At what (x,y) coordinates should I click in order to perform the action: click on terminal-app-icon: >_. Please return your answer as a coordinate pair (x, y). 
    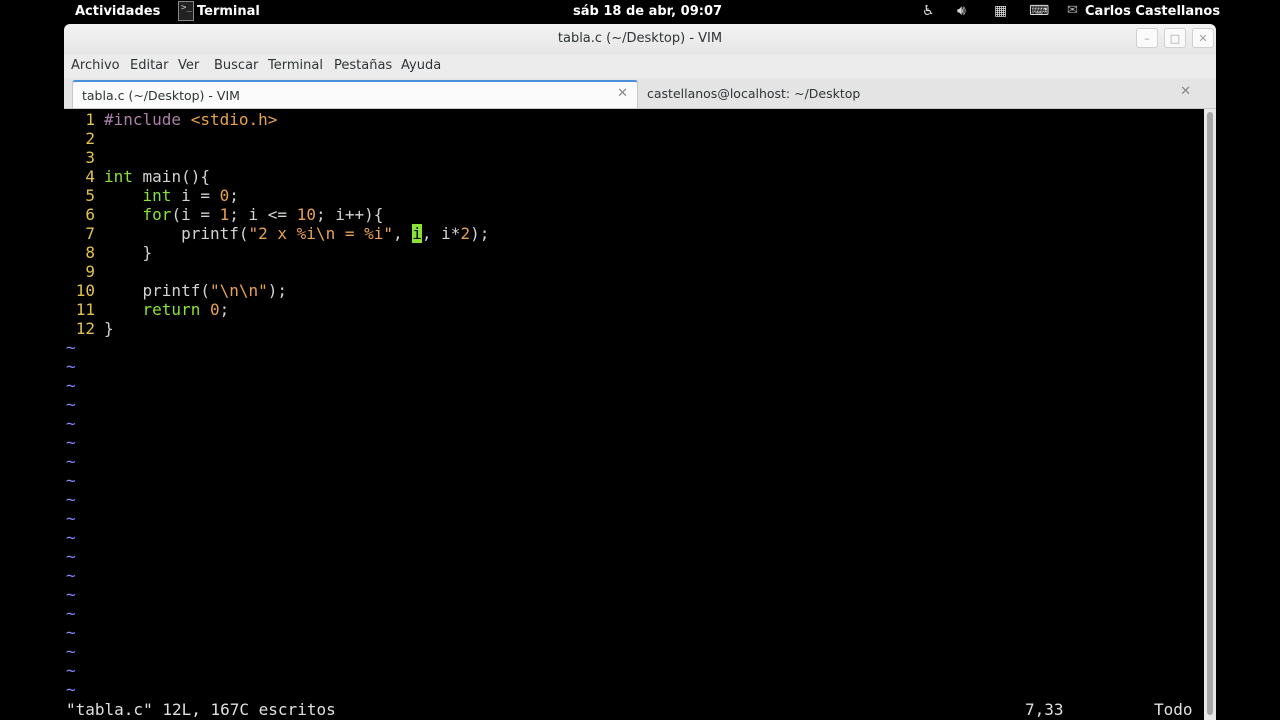
    Looking at the image, I should click on (186, 11).